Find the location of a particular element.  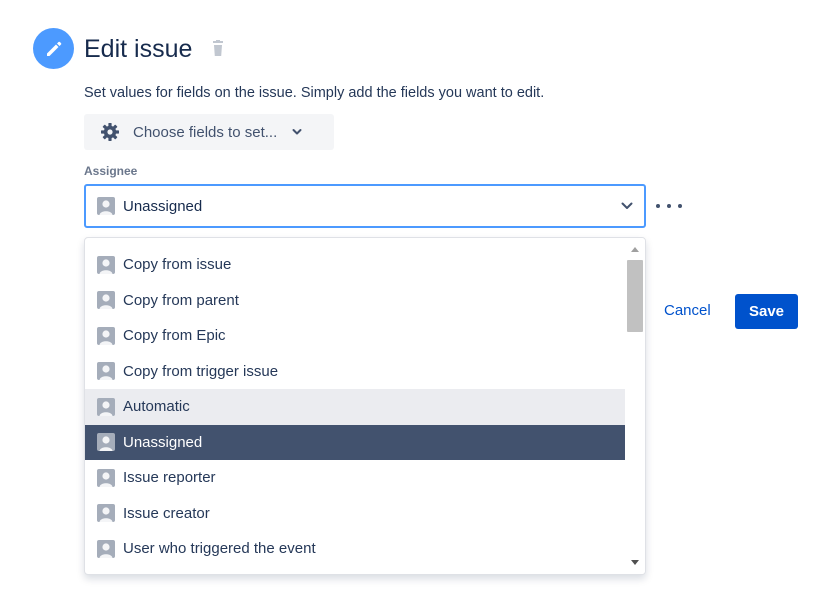

page-title: Edit issue is located at coordinates (138, 49).